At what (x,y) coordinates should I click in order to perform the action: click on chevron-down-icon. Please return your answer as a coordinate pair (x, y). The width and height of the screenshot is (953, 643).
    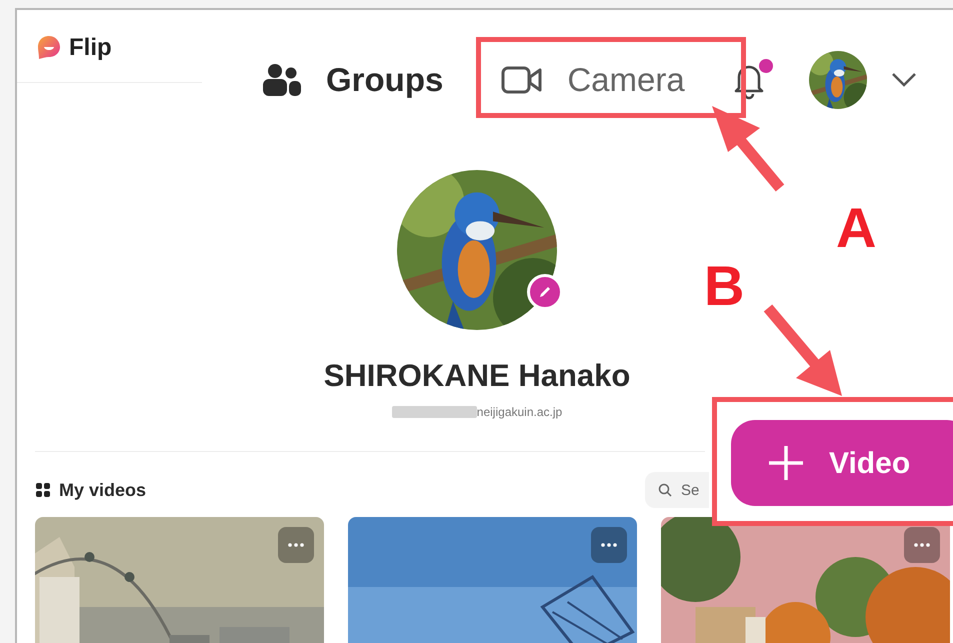
    Looking at the image, I should click on (903, 80).